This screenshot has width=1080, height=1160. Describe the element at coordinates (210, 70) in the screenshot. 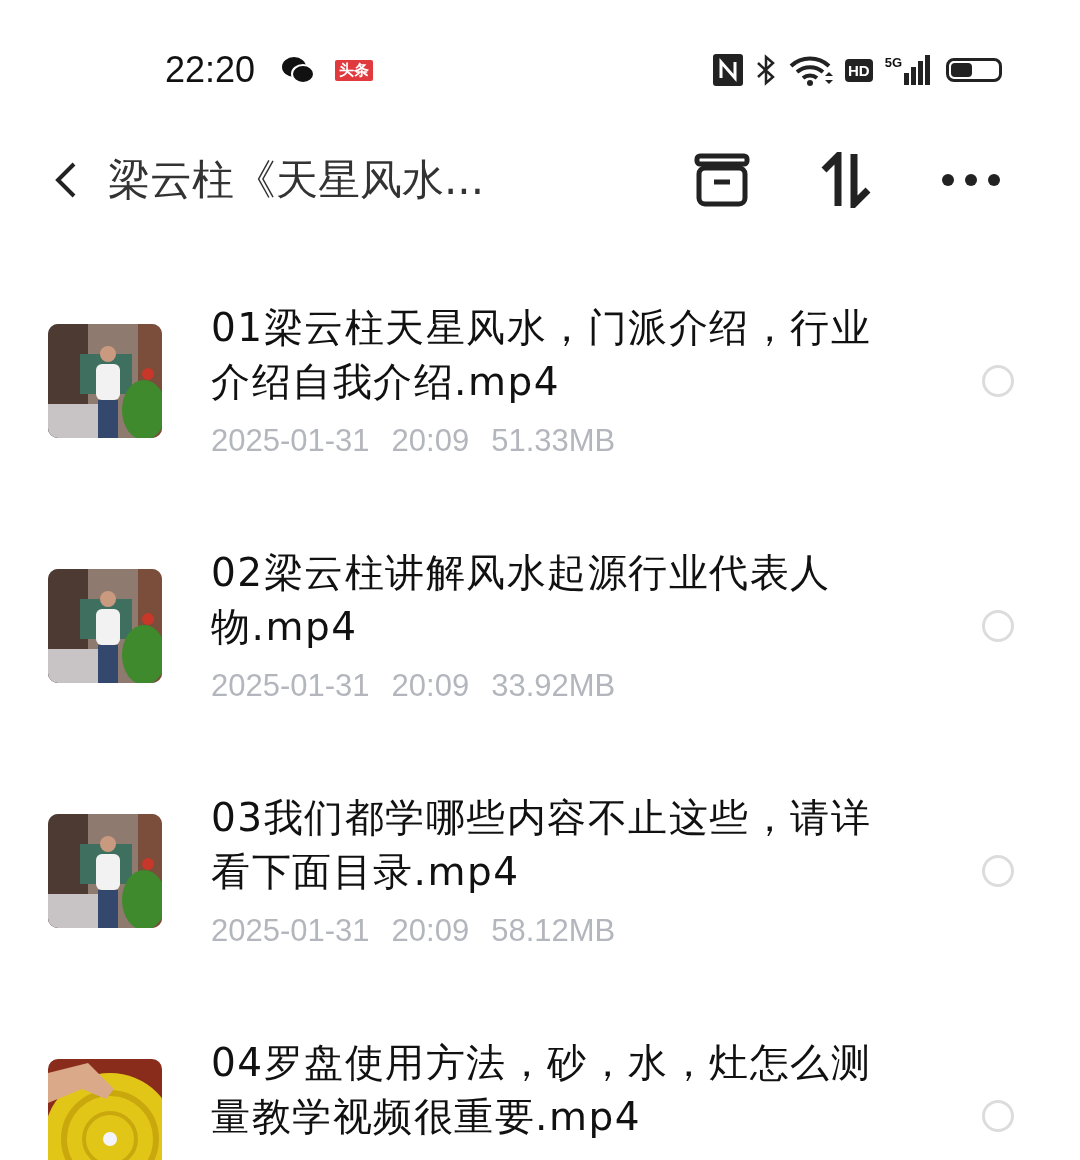

I see `clock: 22:20` at that location.